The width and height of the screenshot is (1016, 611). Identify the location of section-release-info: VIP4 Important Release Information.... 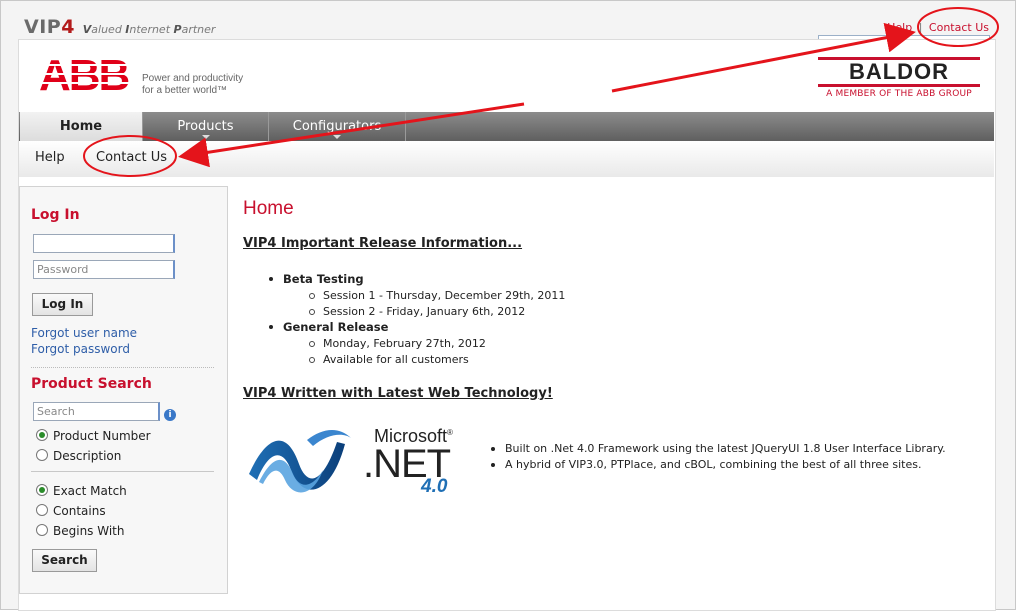
(383, 243).